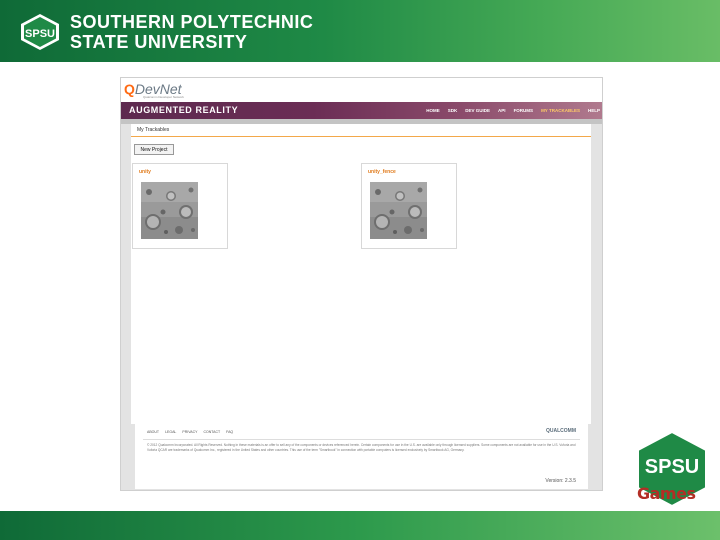 This screenshot has width=720, height=540. I want to click on nav-section-title: AUGMENTED REALITY, so click(184, 110).